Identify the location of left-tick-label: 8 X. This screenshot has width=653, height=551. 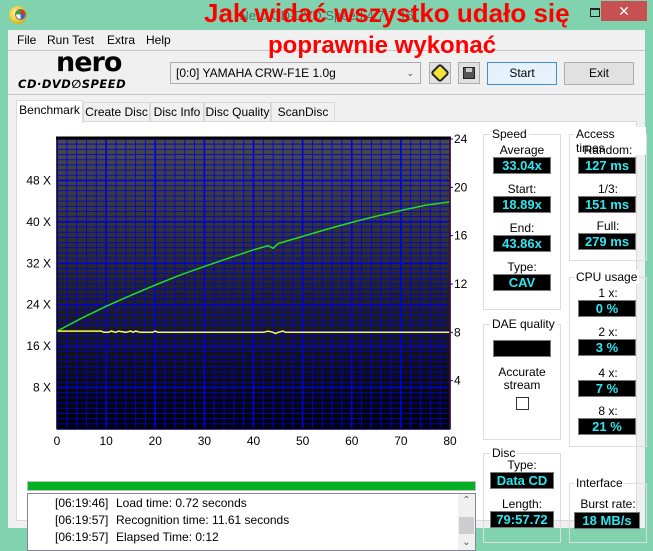
(42, 388).